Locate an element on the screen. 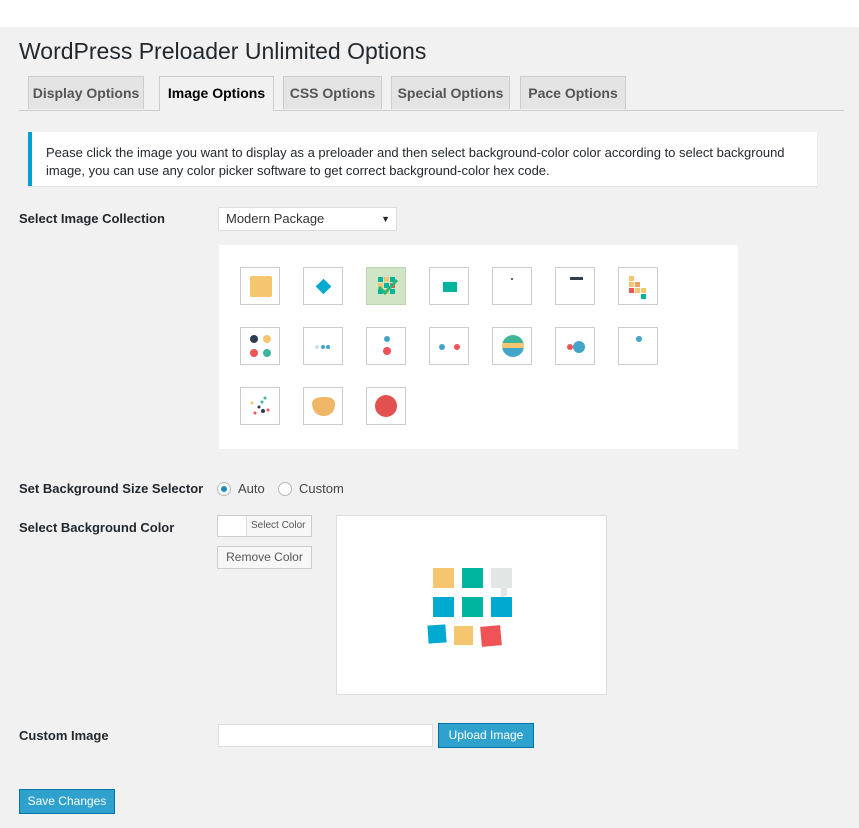 The height and width of the screenshot is (828, 859). radio-custom is located at coordinates (285, 489).